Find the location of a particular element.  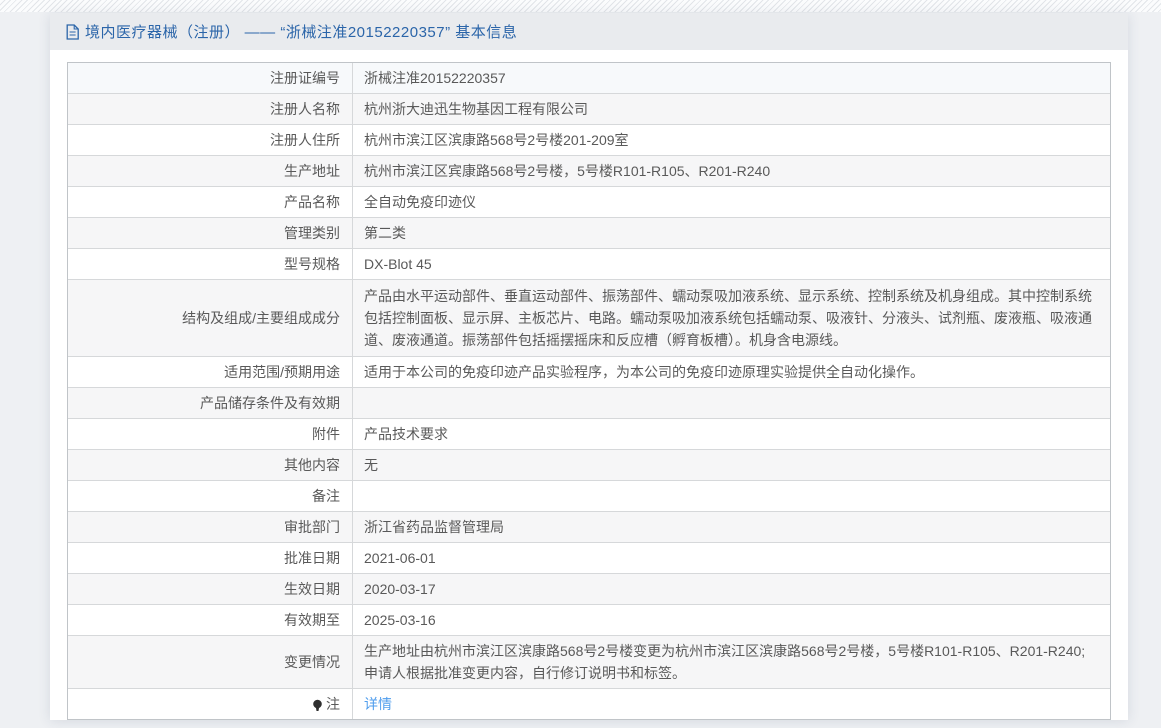

row-value: 详情 is located at coordinates (731, 704).